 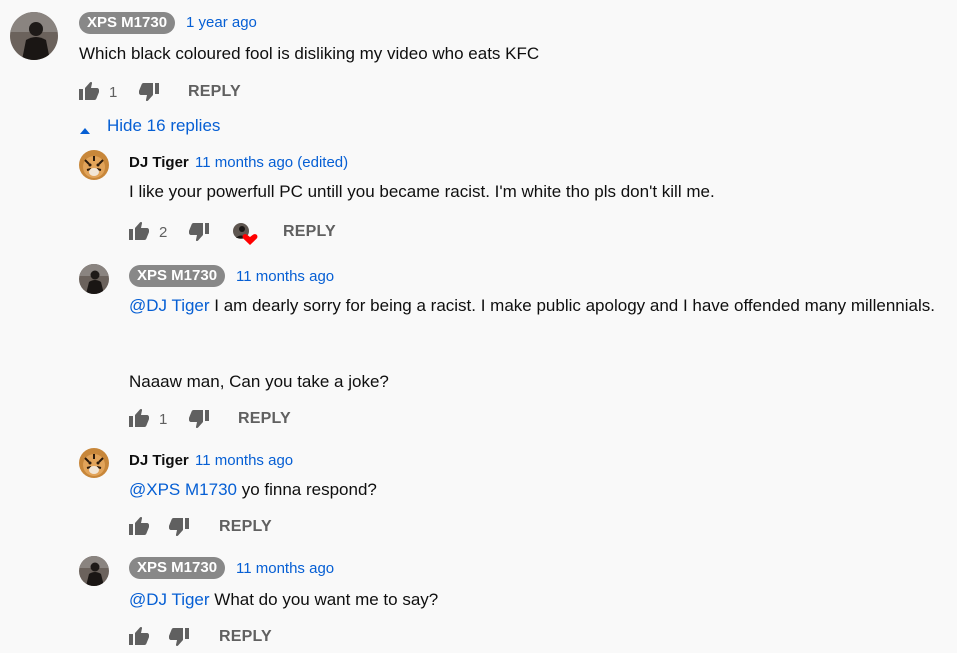 What do you see at coordinates (163, 232) in the screenshot?
I see `like-count: 2` at bounding box center [163, 232].